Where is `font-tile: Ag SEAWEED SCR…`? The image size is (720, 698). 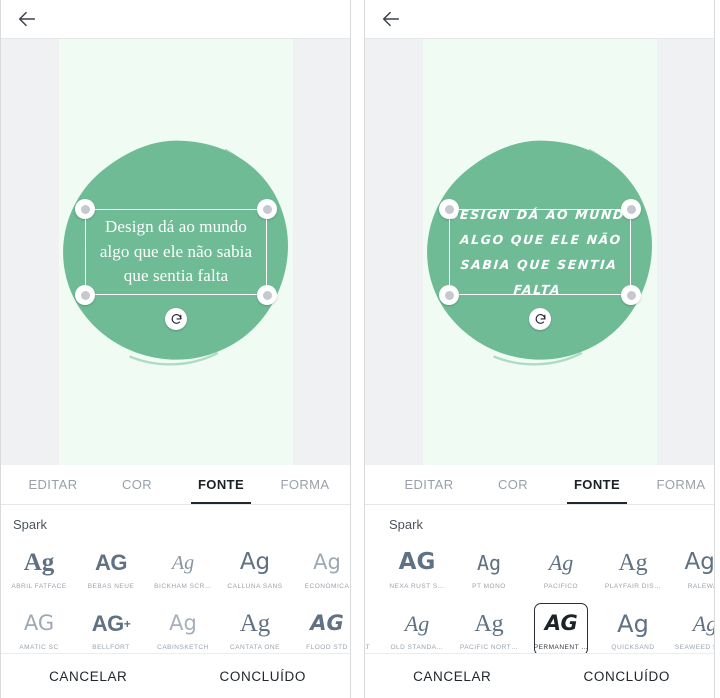
font-tile: Ag SEAWEED SCR… is located at coordinates (691, 626).